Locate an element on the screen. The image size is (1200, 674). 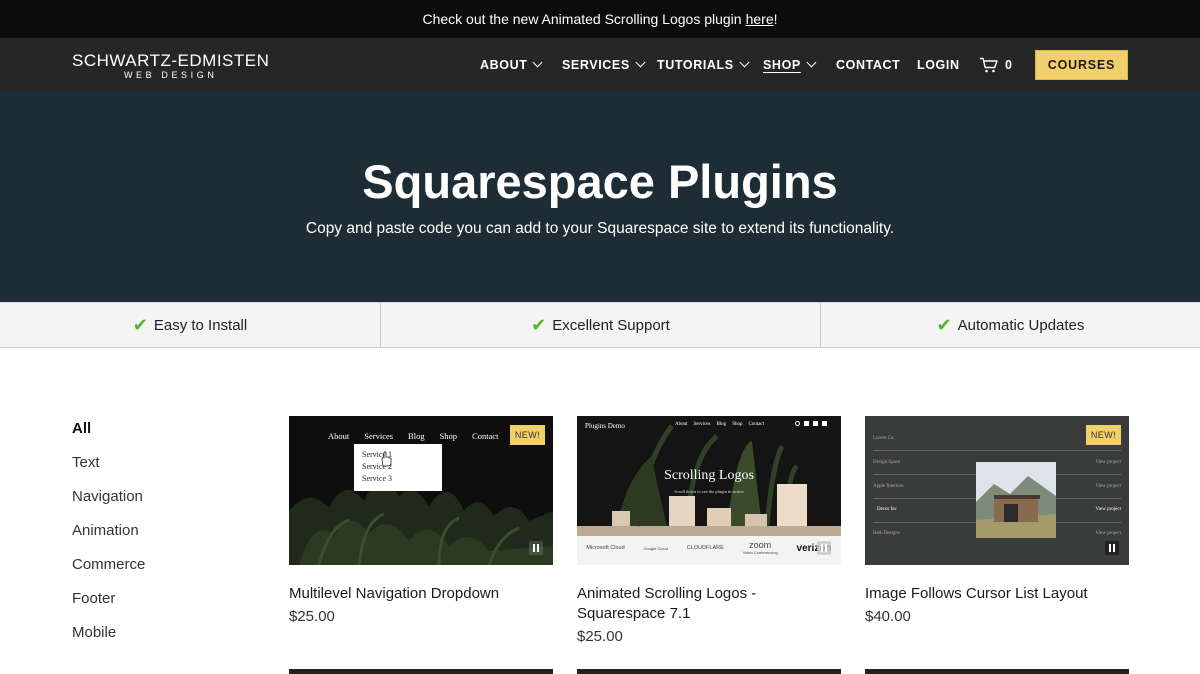
nav-item-label: SERVICES is located at coordinates (596, 65).